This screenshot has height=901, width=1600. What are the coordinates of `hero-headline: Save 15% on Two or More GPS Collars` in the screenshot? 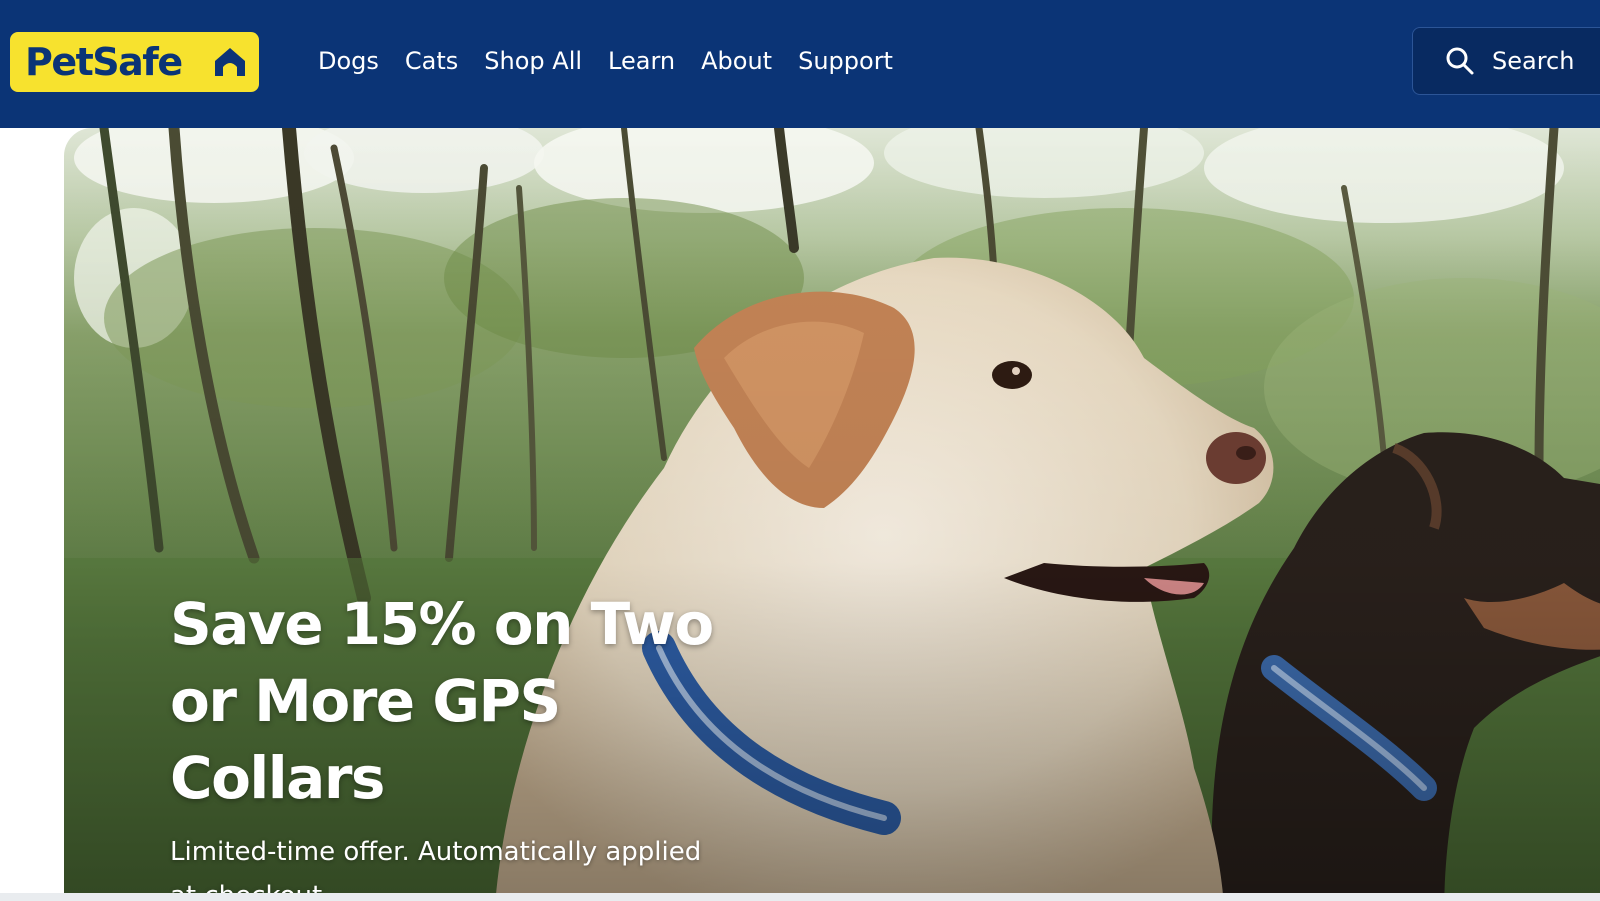 It's located at (442, 701).